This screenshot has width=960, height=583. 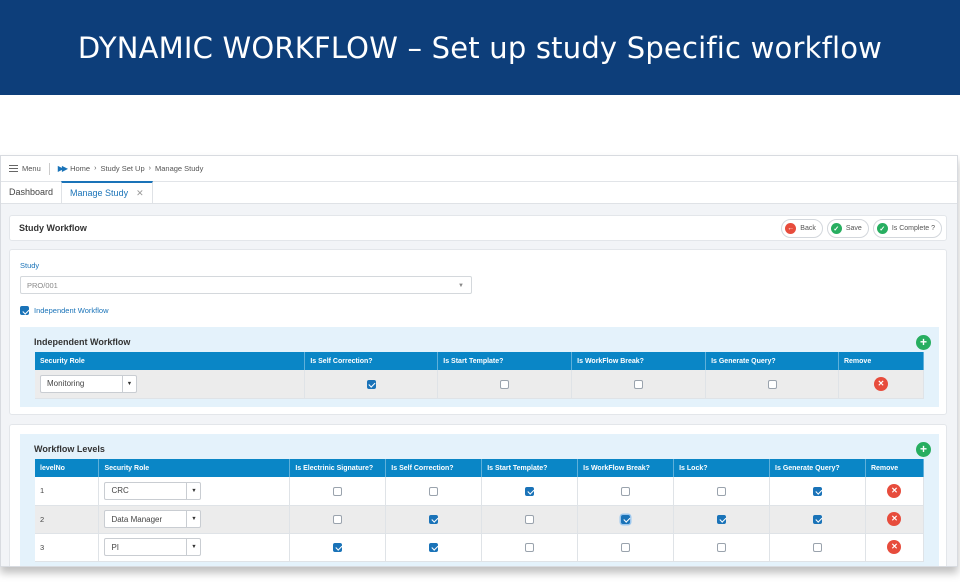 I want to click on table-row: 2 Data Manager ▼ ✕, so click(x=480, y=519).